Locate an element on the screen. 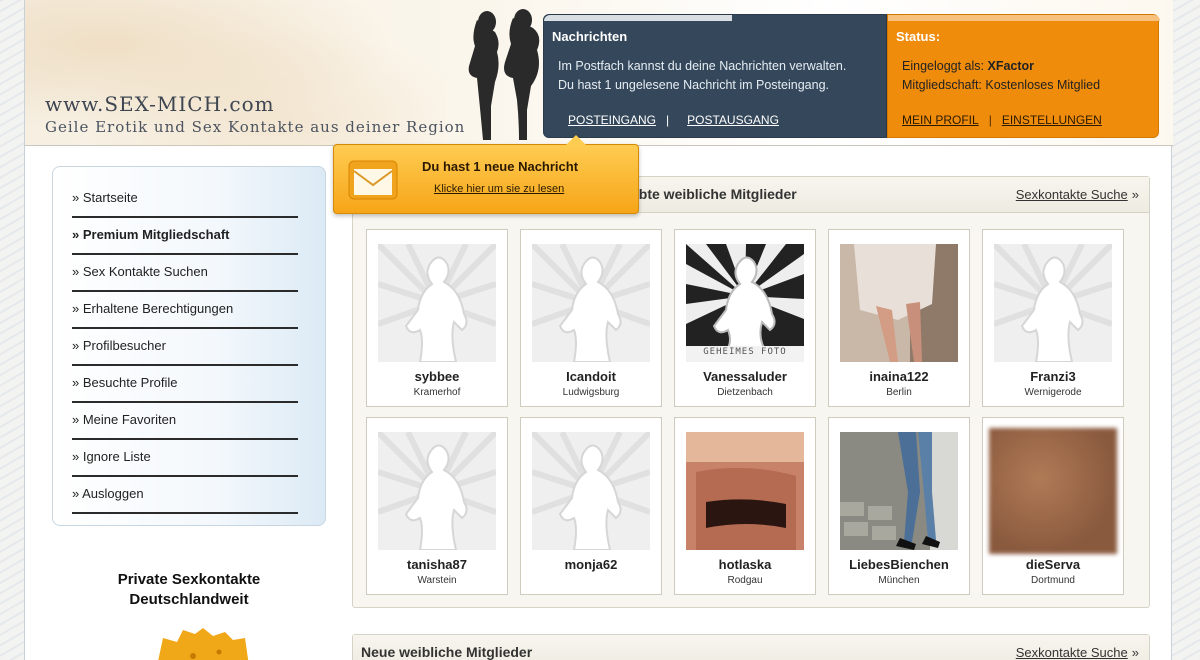 Image resolution: width=1200 pixels, height=660 pixels. member-city: Ludwigsburg is located at coordinates (591, 392).